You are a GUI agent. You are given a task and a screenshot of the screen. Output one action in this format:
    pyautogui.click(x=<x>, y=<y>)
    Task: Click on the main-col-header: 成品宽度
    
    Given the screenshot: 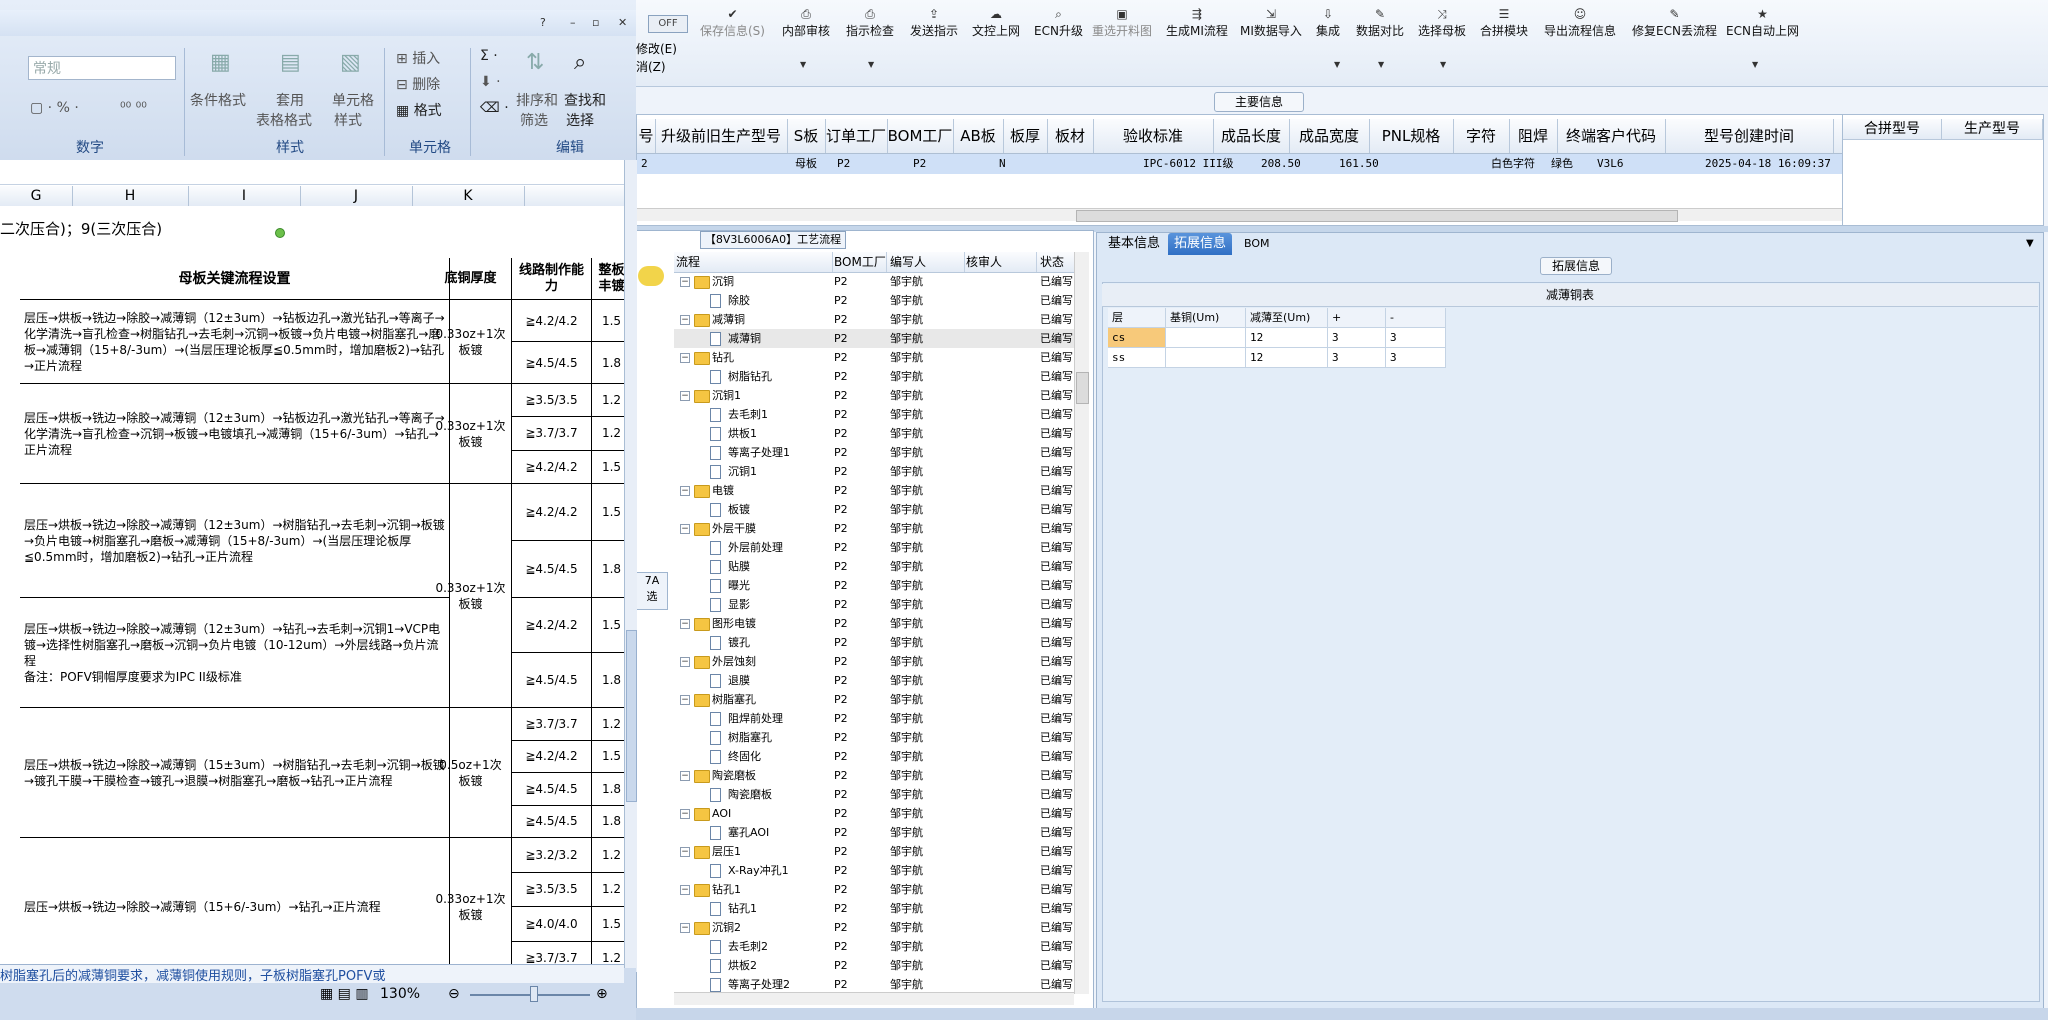 What is the action you would take?
    pyautogui.click(x=1329, y=136)
    